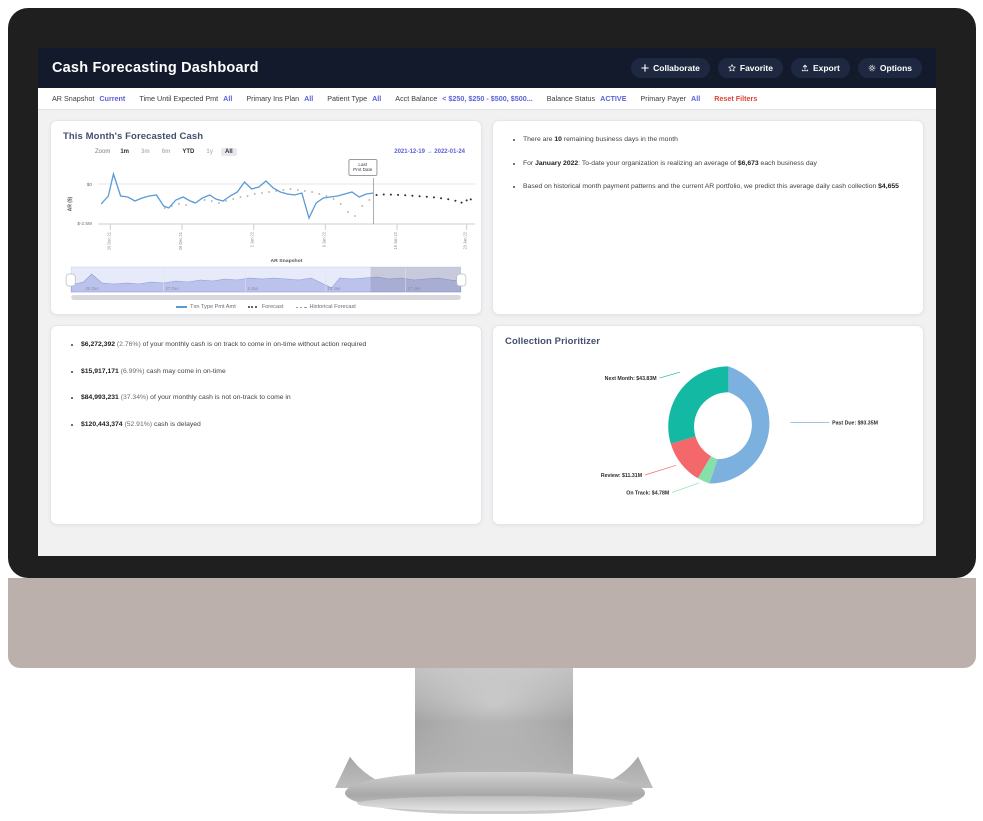  I want to click on legend-item-txn-type-pmt-amt: Txn Type Pmt Amt, so click(206, 307).